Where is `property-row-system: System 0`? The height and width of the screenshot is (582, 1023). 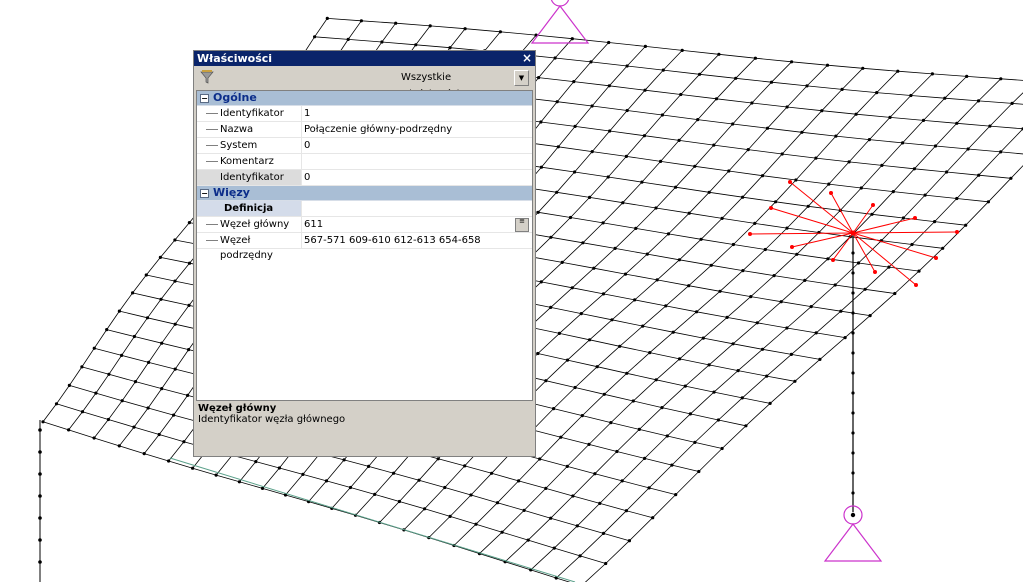
property-row-system: System 0 is located at coordinates (364, 146).